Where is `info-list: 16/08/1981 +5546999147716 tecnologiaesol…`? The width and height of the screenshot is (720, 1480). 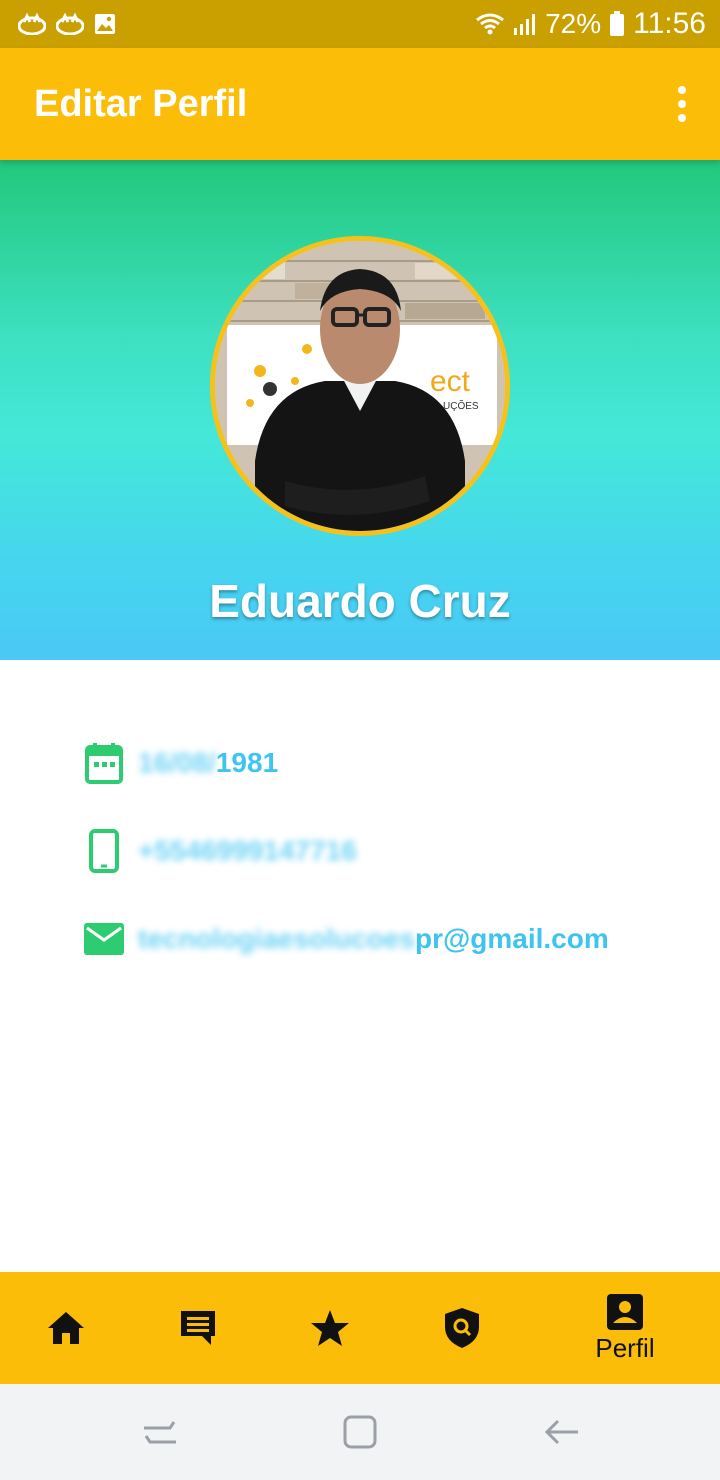
info-list: 16/08/1981 +5546999147716 tecnologiaesol… is located at coordinates (382, 872).